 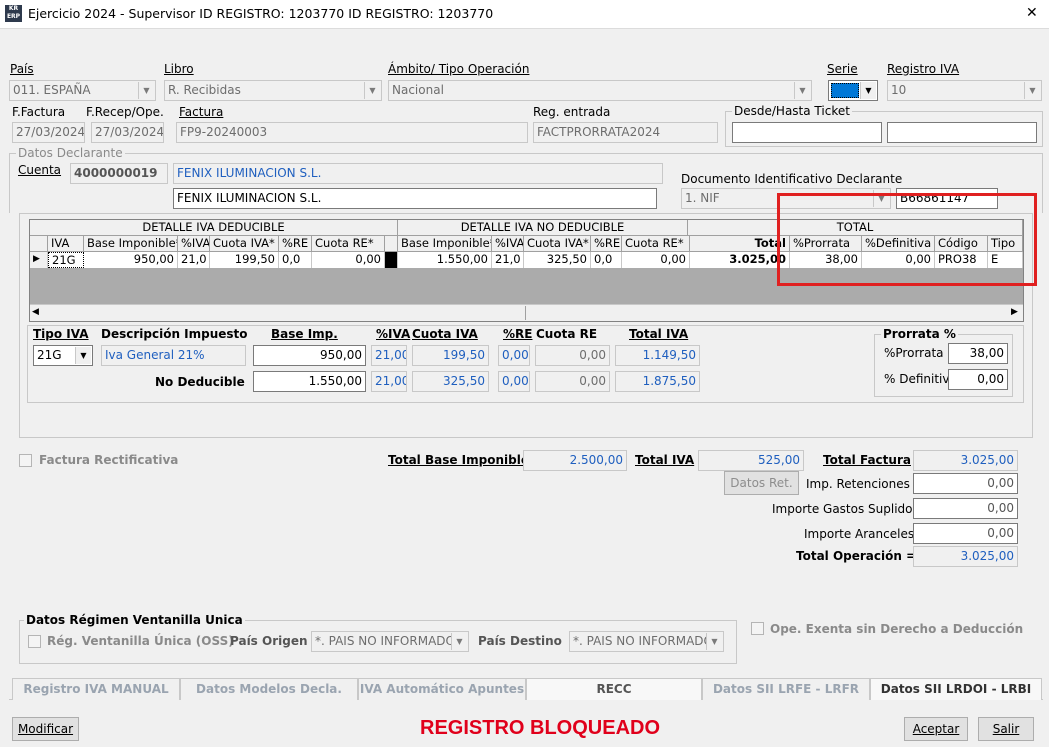 What do you see at coordinates (852, 509) in the screenshot?
I see `gastos-label: Importe Gastos Suplidos +` at bounding box center [852, 509].